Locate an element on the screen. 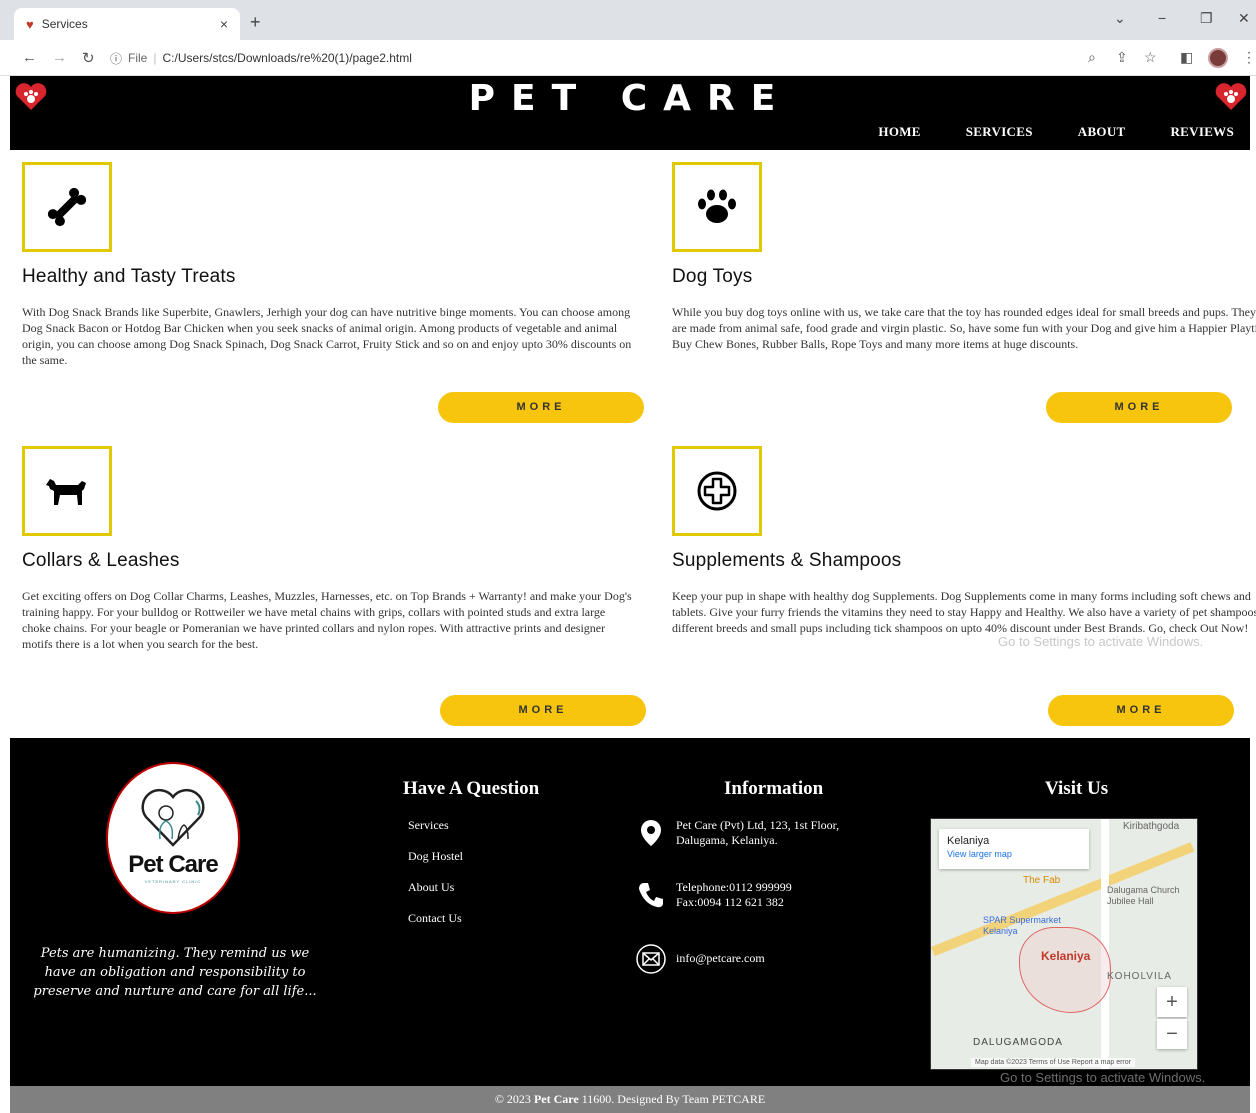  main-nav: HOME SERVICES ABOUT REVIEWS is located at coordinates (1033, 132).